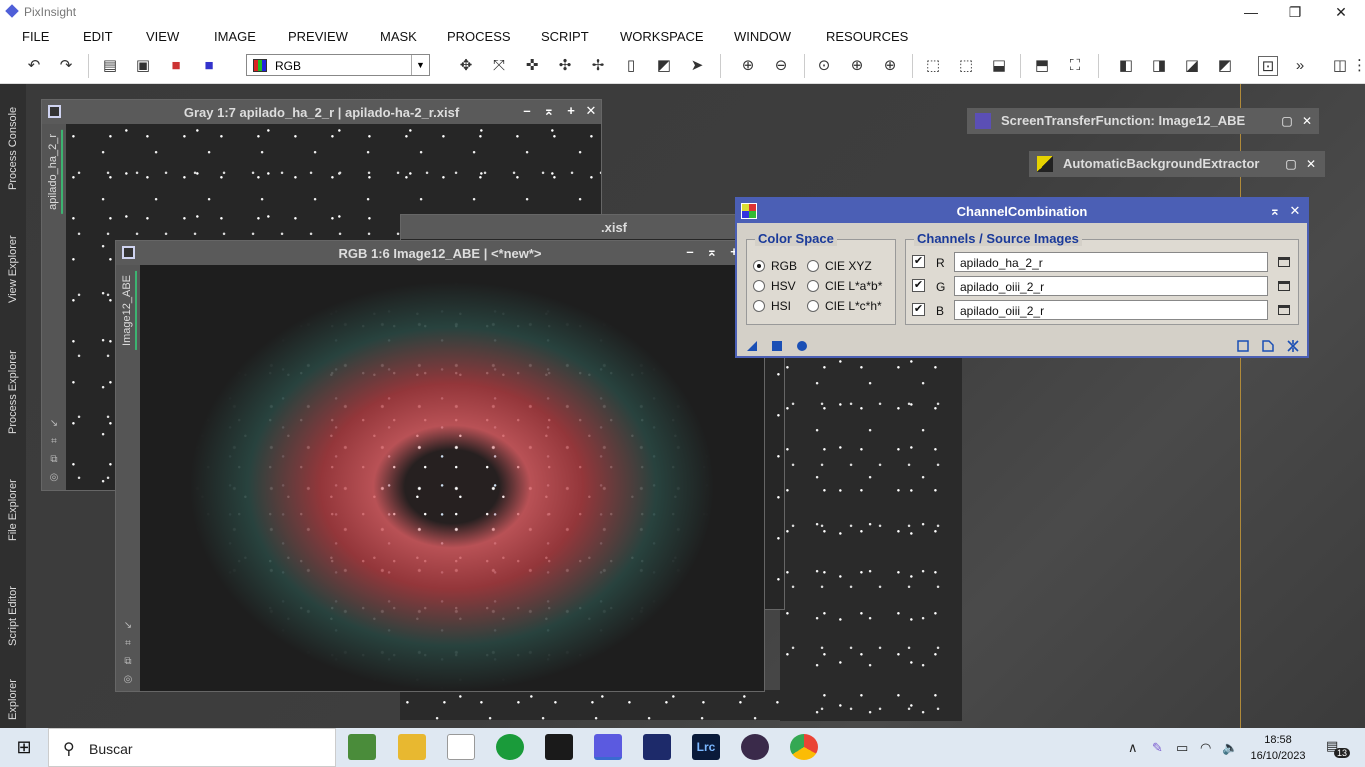 This screenshot has width=1365, height=767. What do you see at coordinates (466, 66) in the screenshot?
I see `pan-tool-icon: ✥` at bounding box center [466, 66].